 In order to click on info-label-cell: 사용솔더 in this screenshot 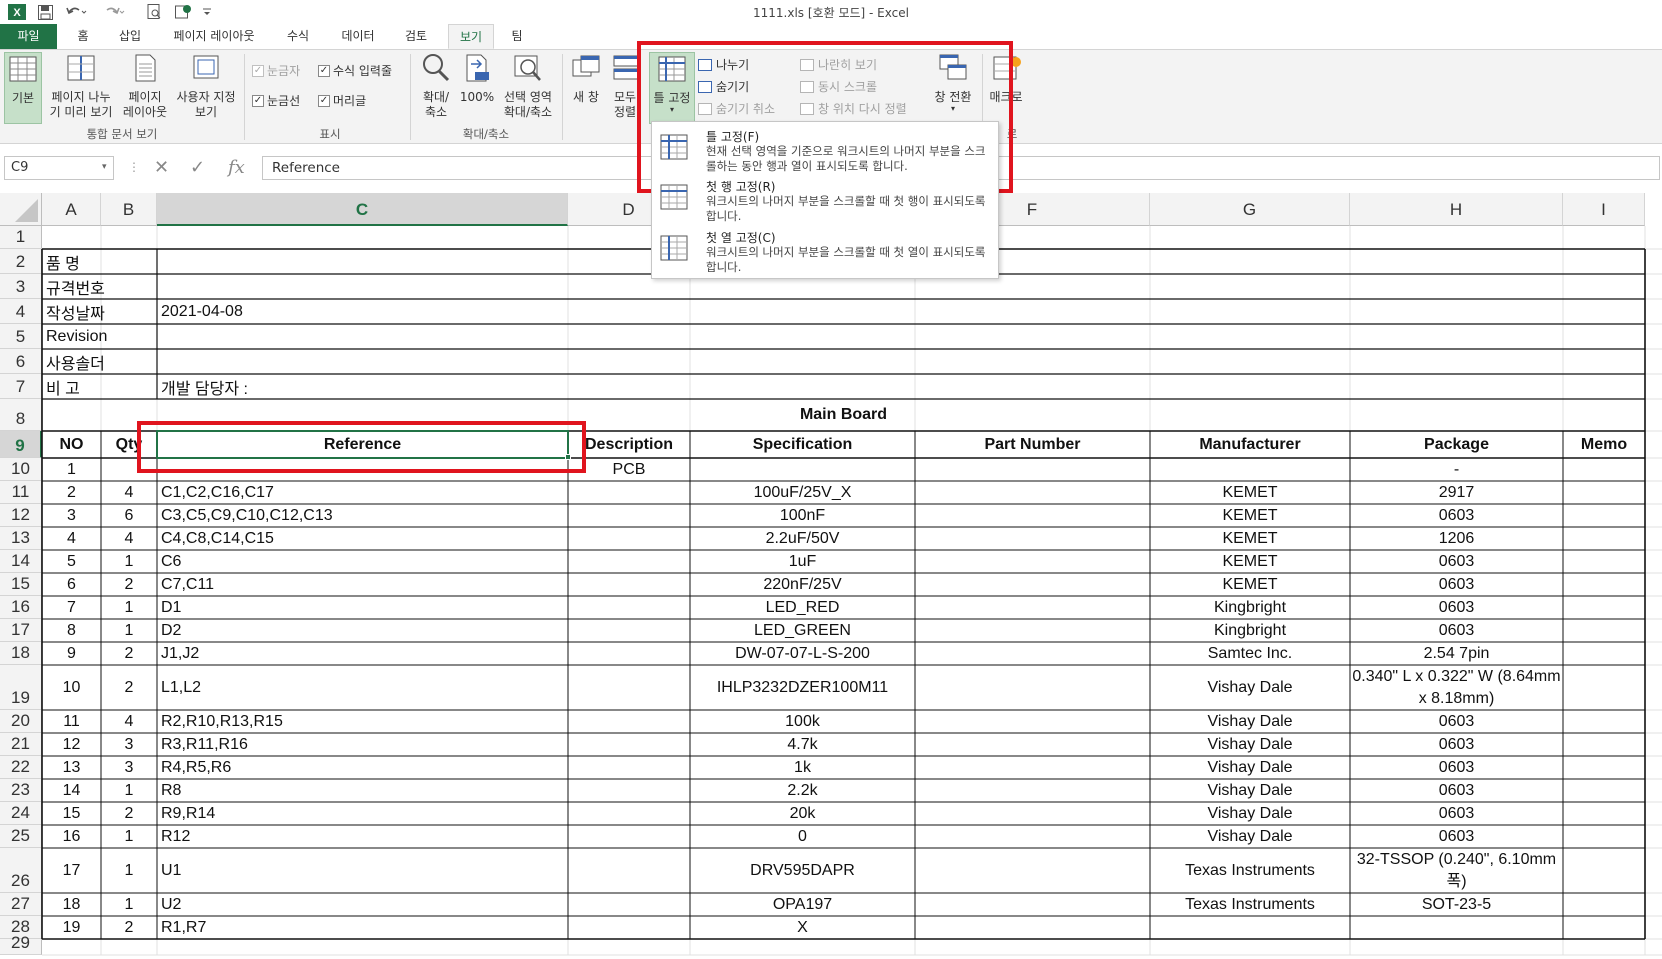, I will do `click(99, 361)`.